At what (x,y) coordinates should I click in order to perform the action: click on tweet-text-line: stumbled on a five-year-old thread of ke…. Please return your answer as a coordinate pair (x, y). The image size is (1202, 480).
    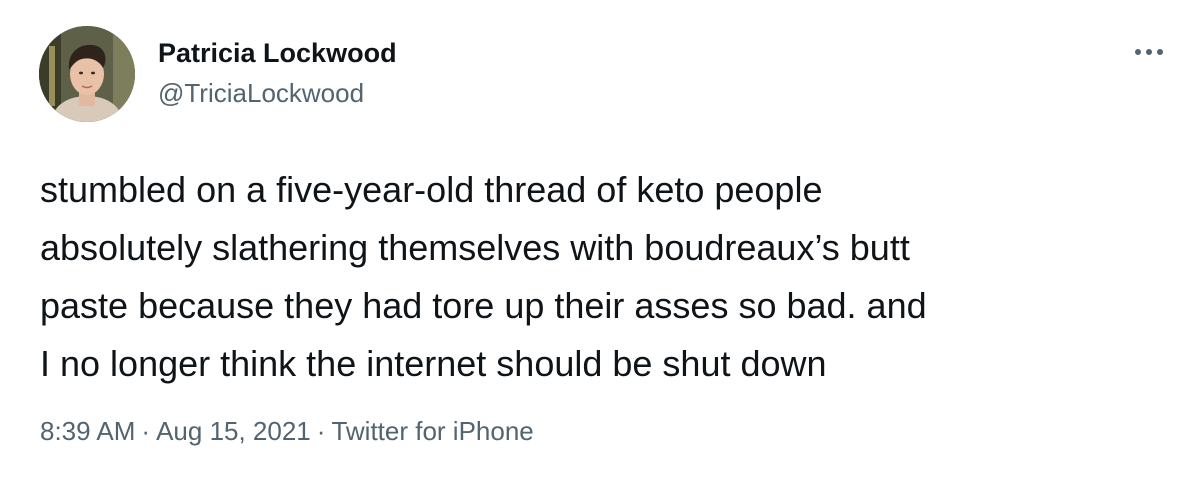
    Looking at the image, I should click on (431, 189).